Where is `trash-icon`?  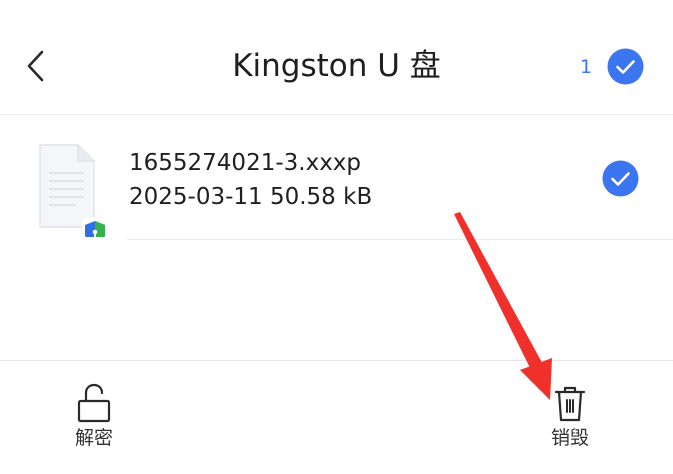
trash-icon is located at coordinates (570, 404).